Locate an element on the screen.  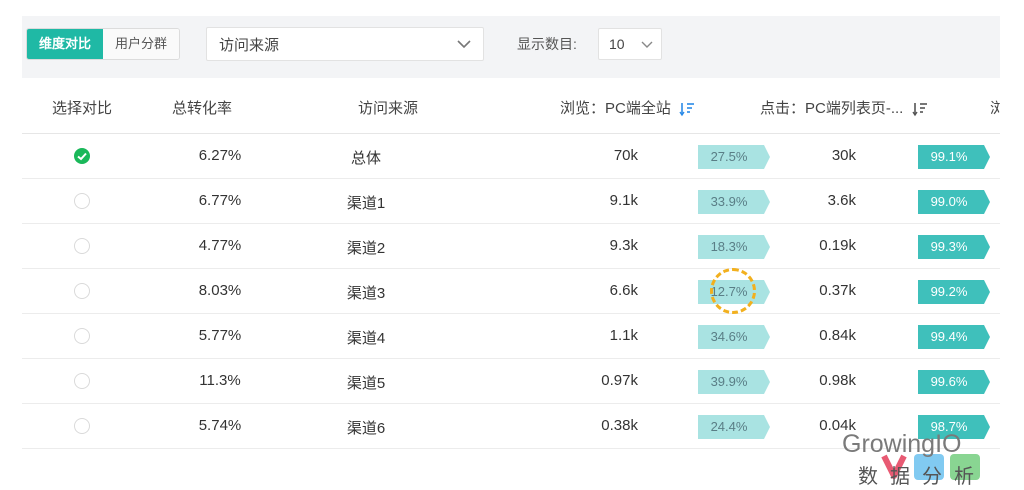
source-cell: 渠道1 is located at coordinates (366, 203).